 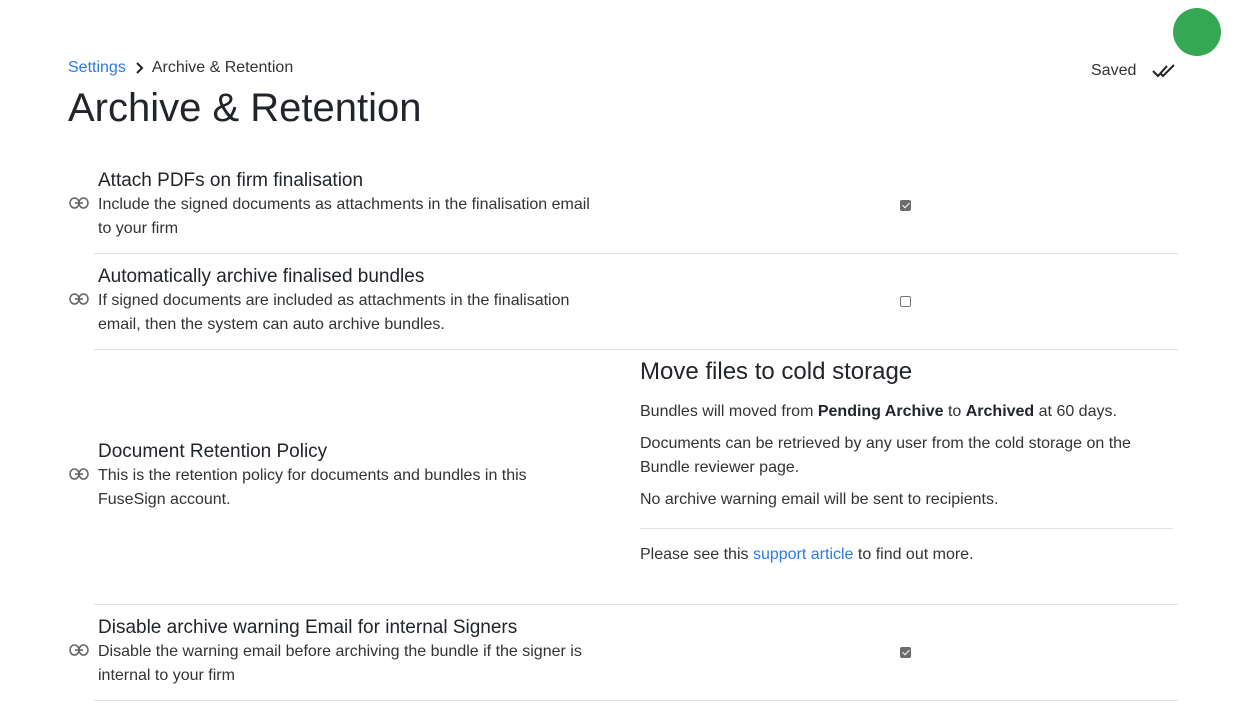 I want to click on pending-archive-label: Pending Archive, so click(x=880, y=411).